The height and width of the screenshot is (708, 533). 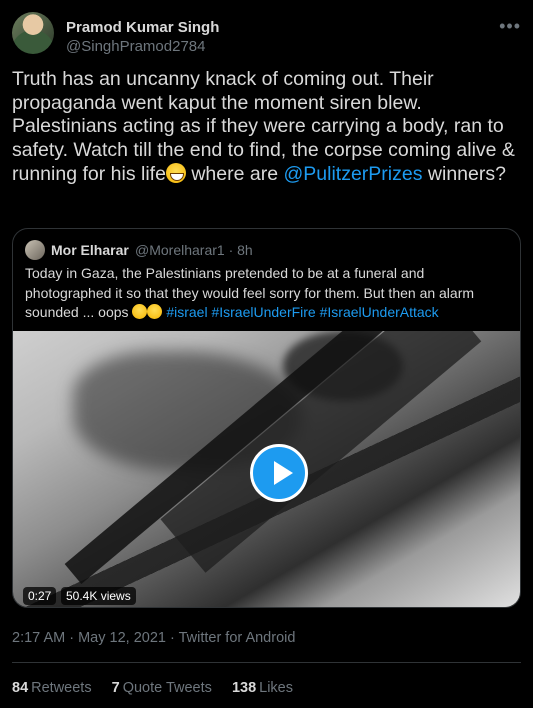 What do you see at coordinates (61, 688) in the screenshot?
I see `retweets-label: Retweets` at bounding box center [61, 688].